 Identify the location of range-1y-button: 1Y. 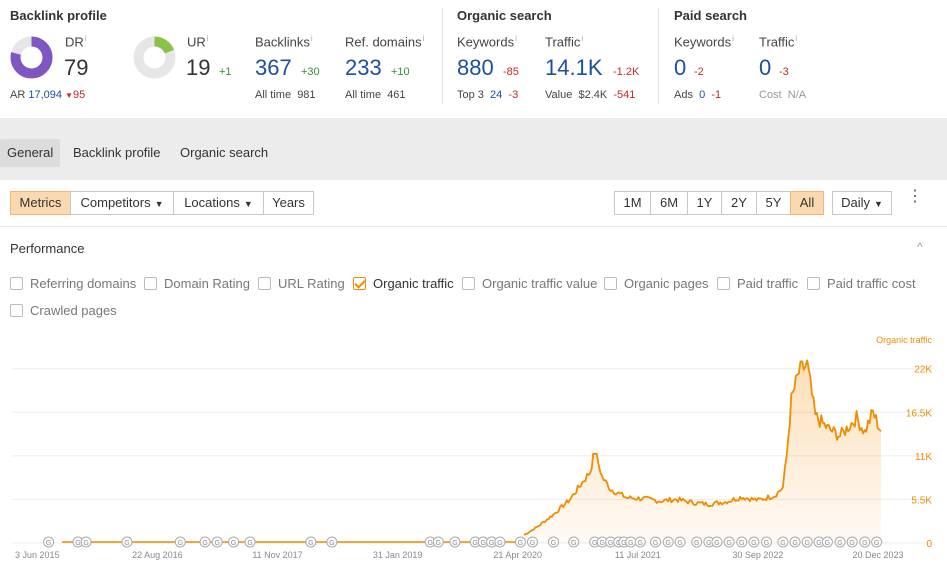
(704, 203).